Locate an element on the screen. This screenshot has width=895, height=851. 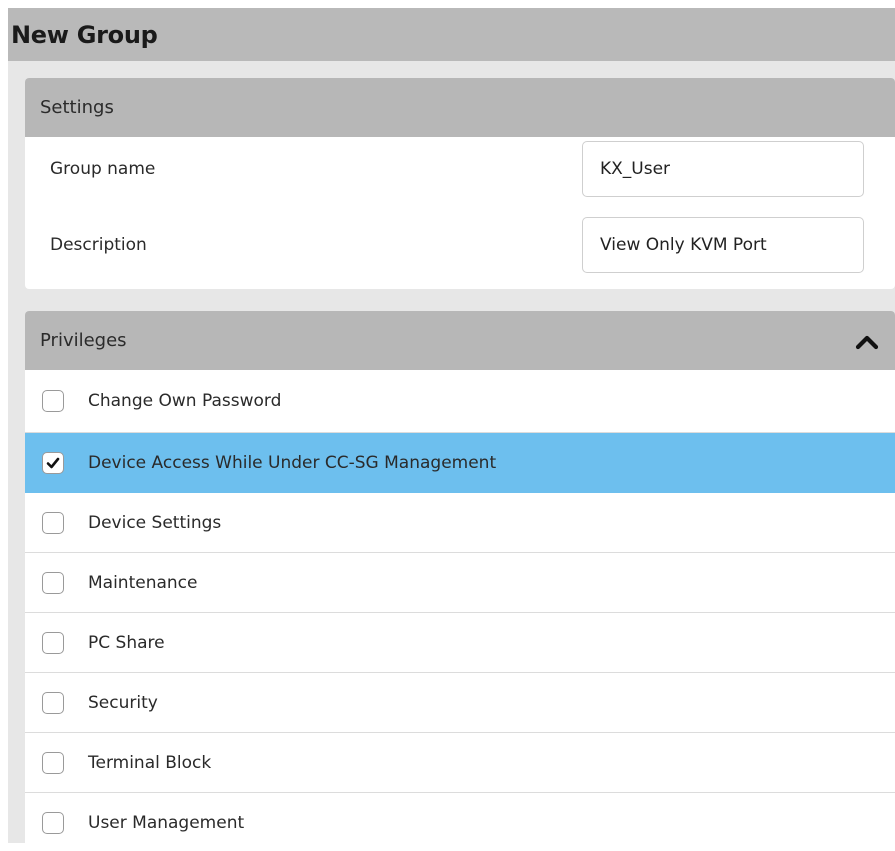
privilege-label: Terminal Block is located at coordinates (150, 762).